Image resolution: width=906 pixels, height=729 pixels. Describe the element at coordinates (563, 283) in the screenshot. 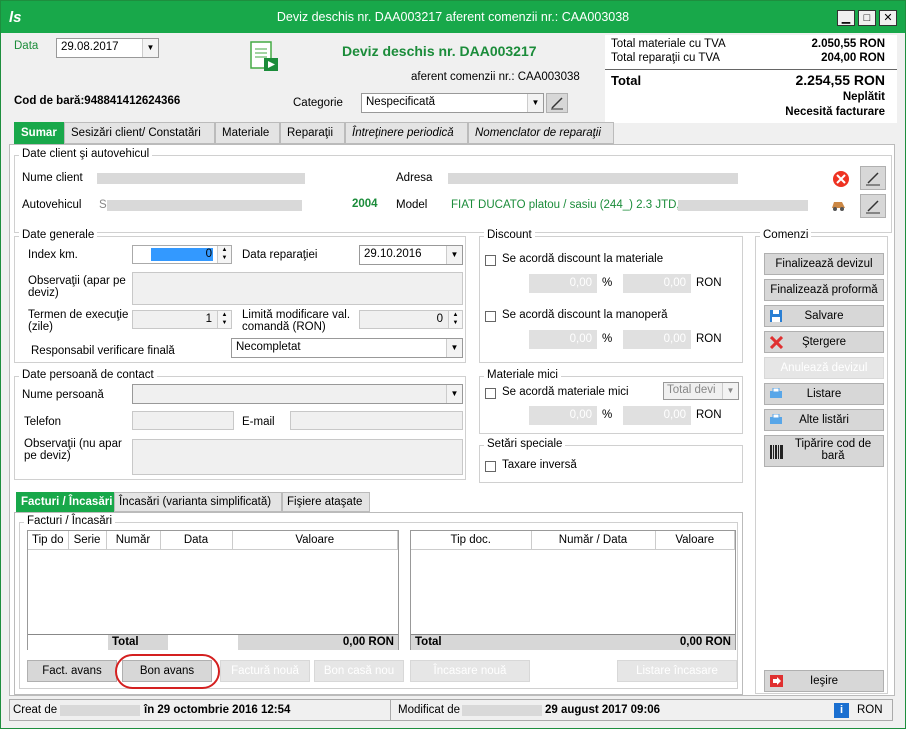

I see `discount-materiale-pct-input: 0,00` at that location.